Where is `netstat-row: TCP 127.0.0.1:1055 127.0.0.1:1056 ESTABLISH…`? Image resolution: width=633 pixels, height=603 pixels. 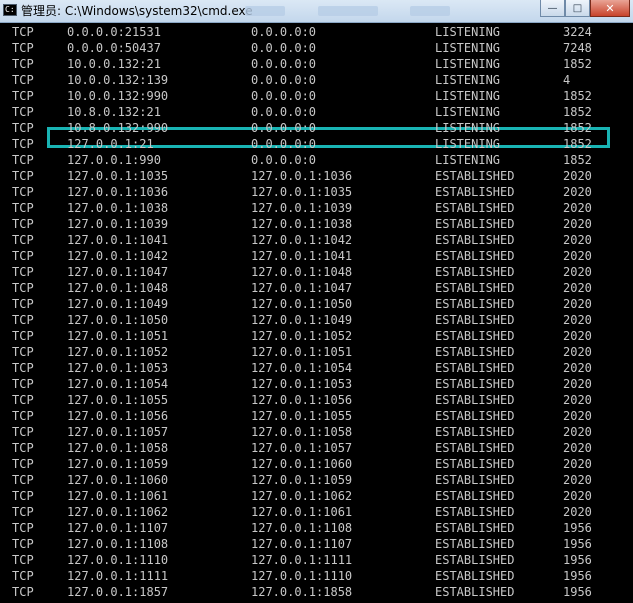
netstat-row: TCP 127.0.0.1:1055 127.0.0.1:1056 ESTABLISH… is located at coordinates (316, 400).